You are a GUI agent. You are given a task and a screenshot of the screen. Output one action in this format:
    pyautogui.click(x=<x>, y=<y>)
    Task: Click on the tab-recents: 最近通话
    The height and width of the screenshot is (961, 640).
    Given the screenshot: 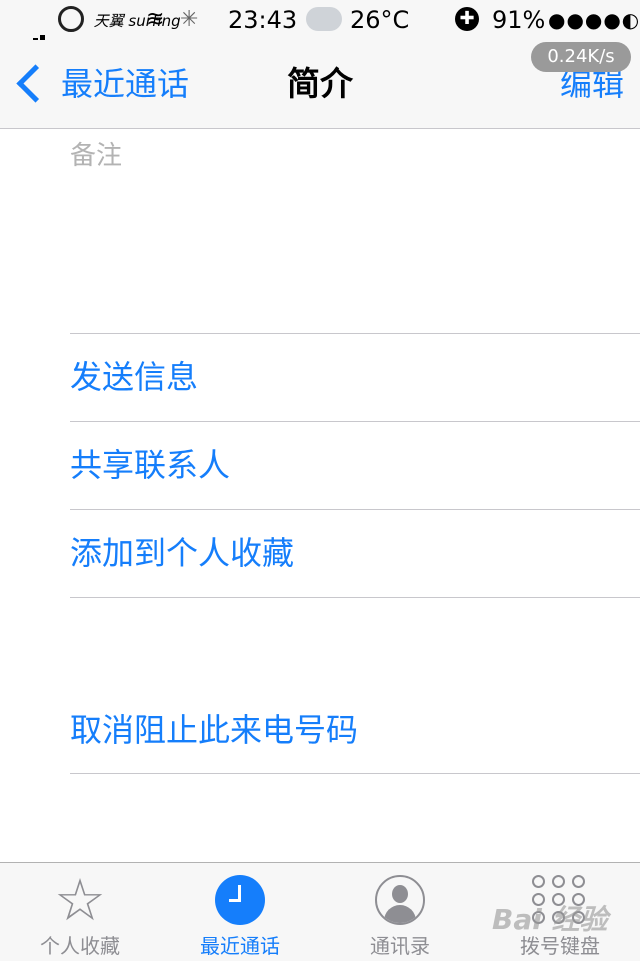 What is the action you would take?
    pyautogui.click(x=240, y=912)
    